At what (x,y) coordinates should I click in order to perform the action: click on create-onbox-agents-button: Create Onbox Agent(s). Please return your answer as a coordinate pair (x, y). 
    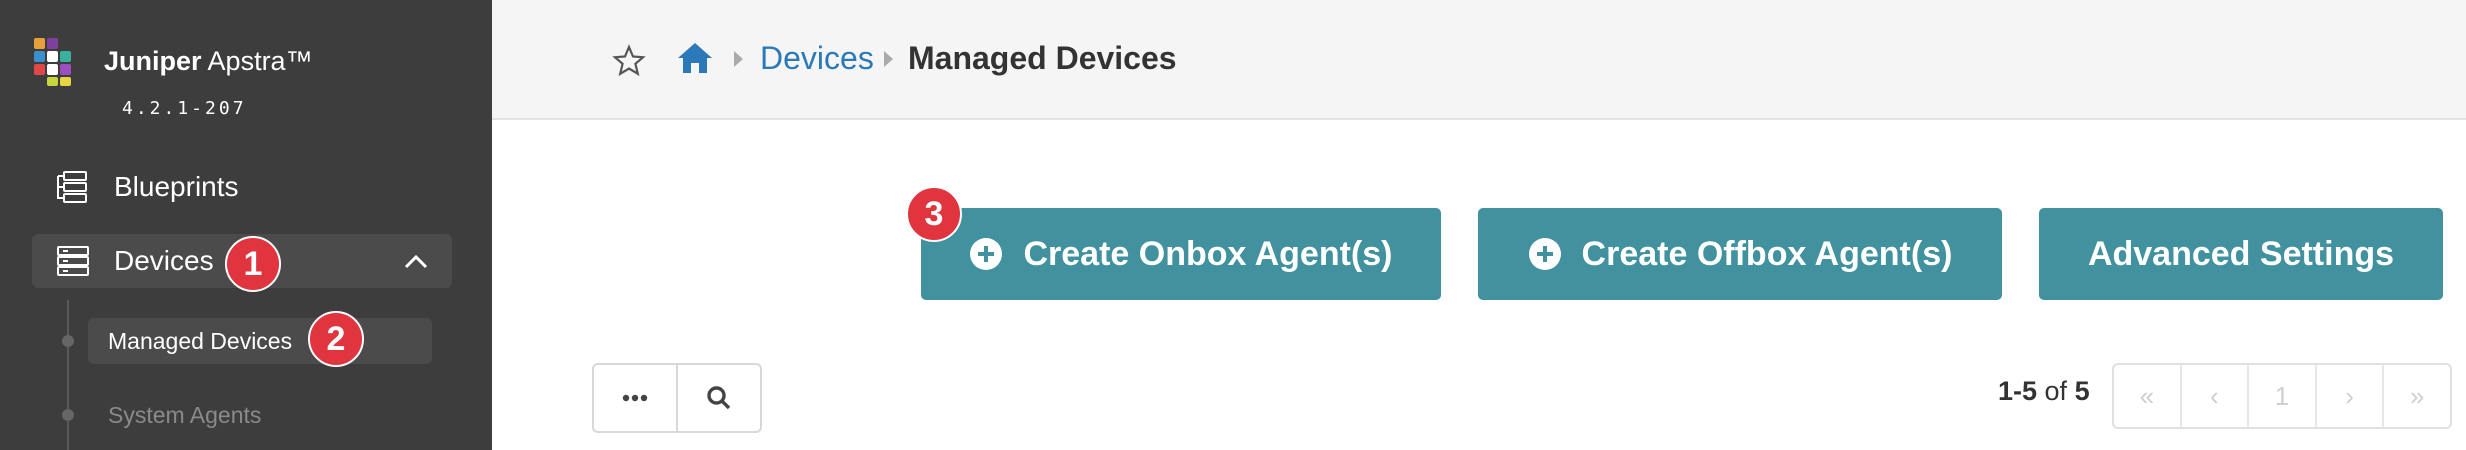
    Looking at the image, I should click on (1181, 254).